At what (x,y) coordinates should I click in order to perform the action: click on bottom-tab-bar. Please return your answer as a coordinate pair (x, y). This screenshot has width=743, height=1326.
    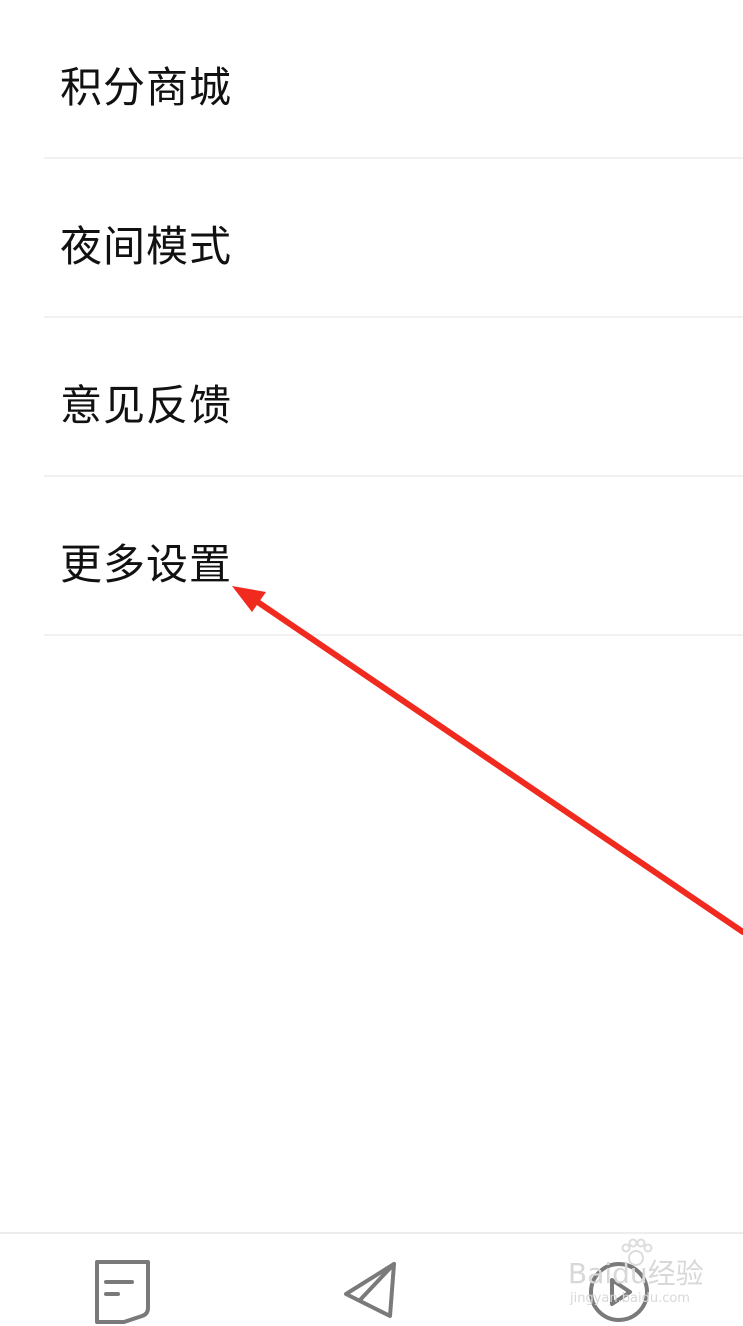
    Looking at the image, I should click on (371, 1278).